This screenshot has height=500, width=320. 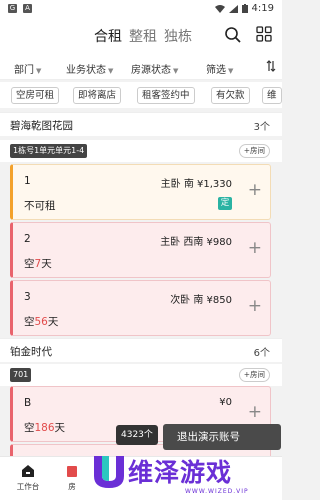 What do you see at coordinates (97, 95) in the screenshot?
I see `chip-leaving-soon: 即将离店` at bounding box center [97, 95].